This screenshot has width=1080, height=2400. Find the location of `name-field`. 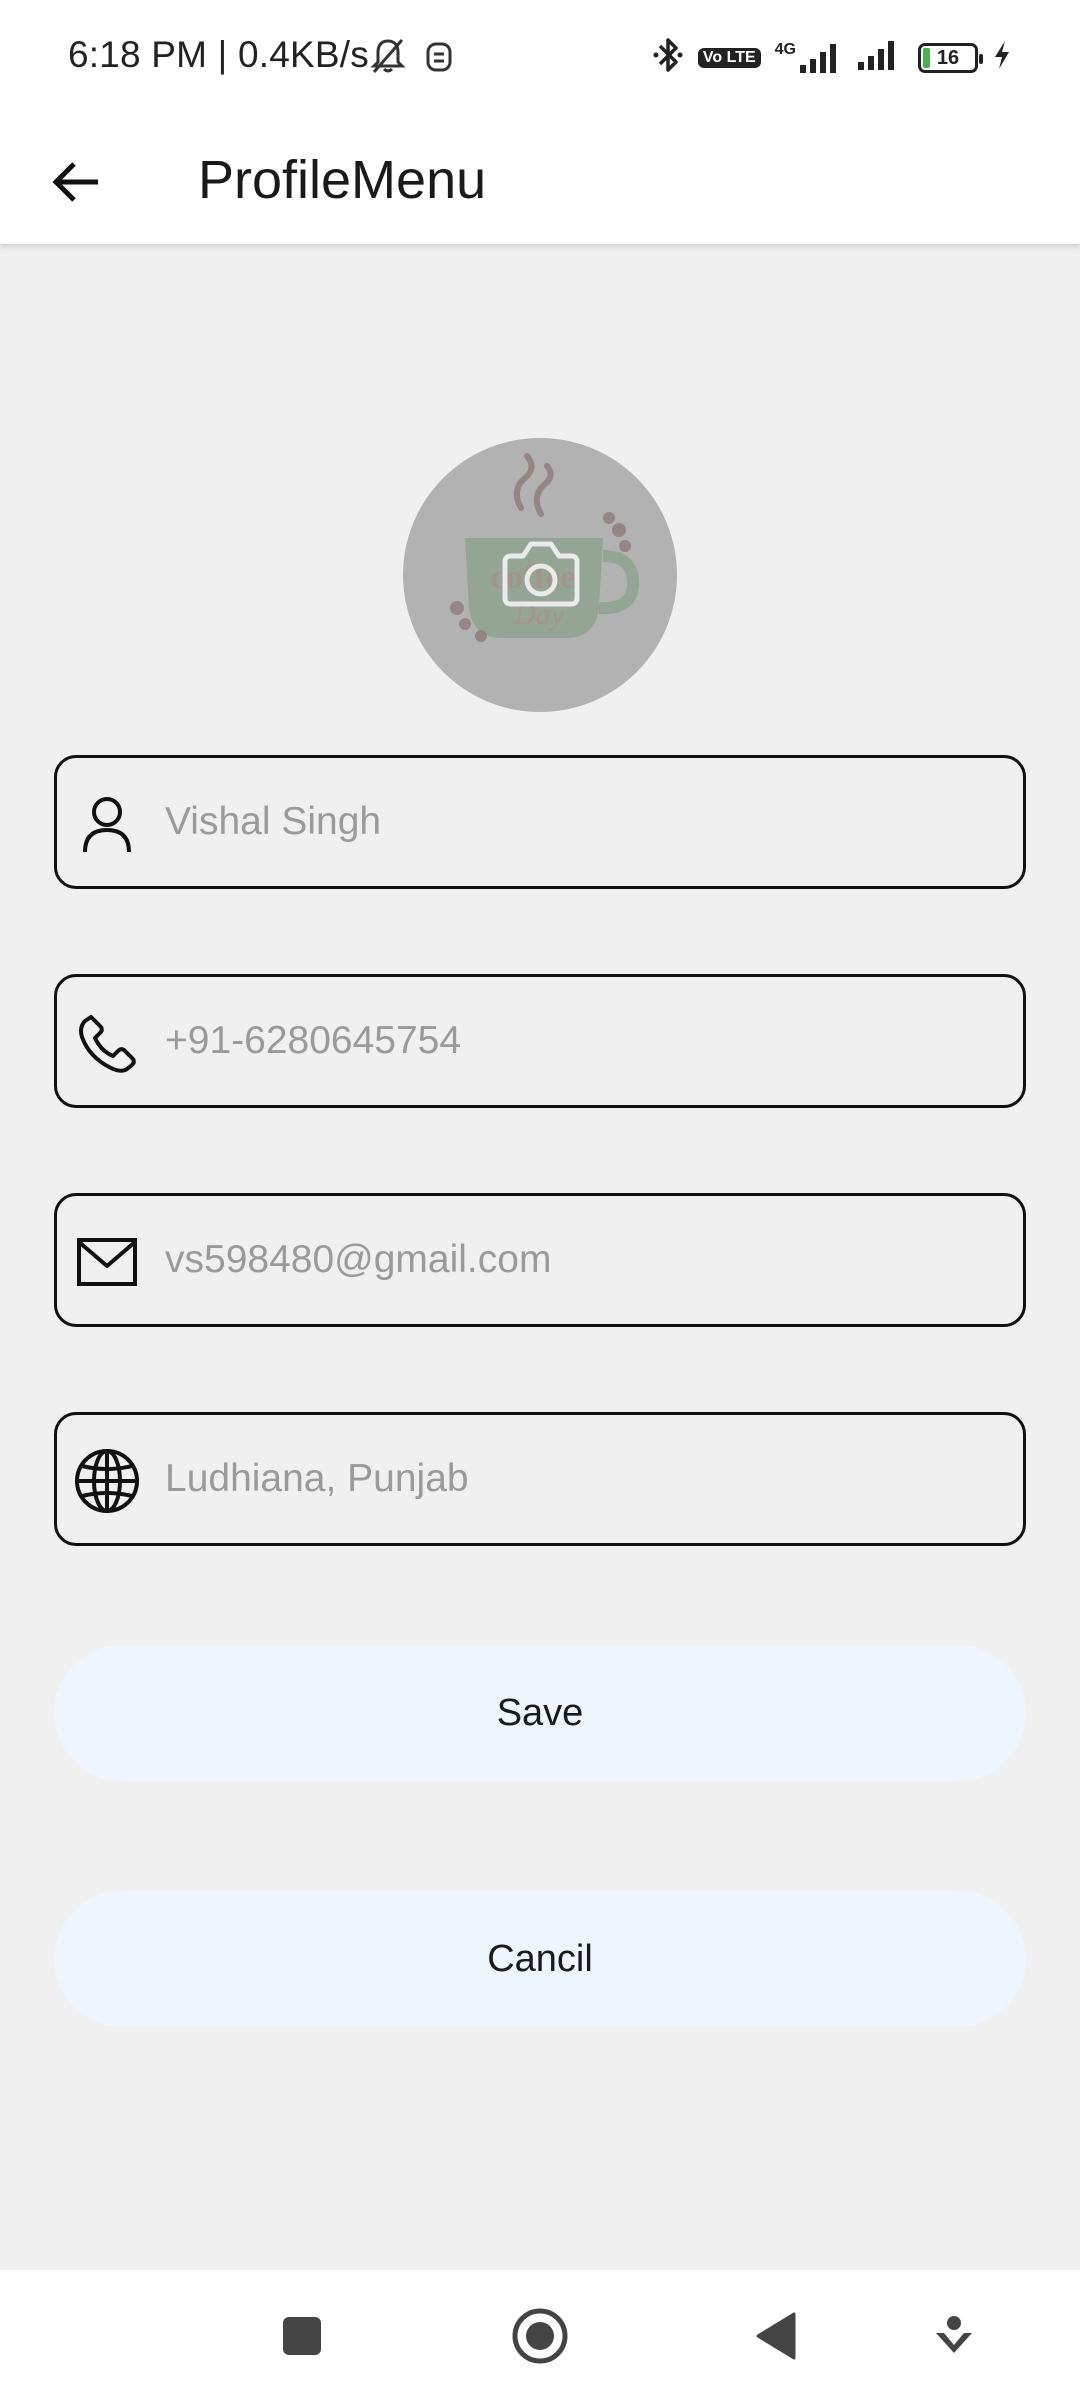

name-field is located at coordinates (540, 822).